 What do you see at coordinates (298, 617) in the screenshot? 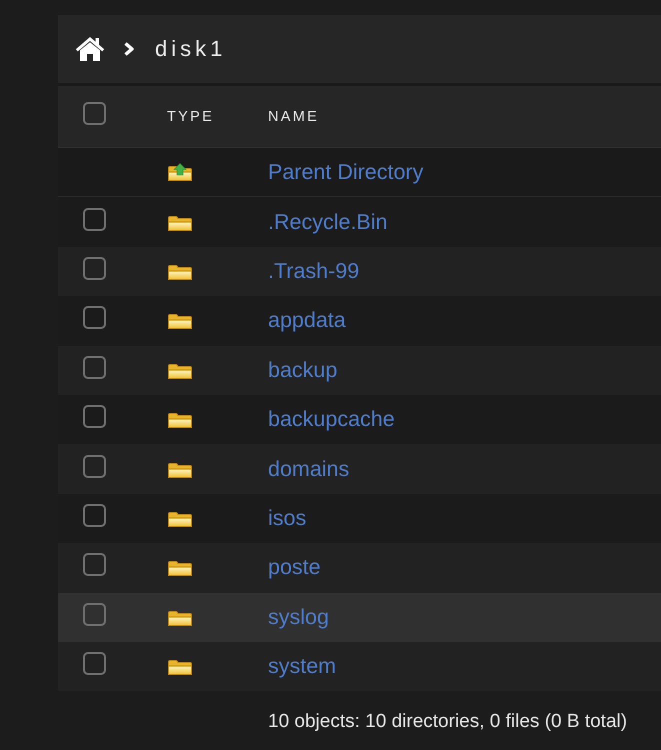
I see `folder-link: syslog` at bounding box center [298, 617].